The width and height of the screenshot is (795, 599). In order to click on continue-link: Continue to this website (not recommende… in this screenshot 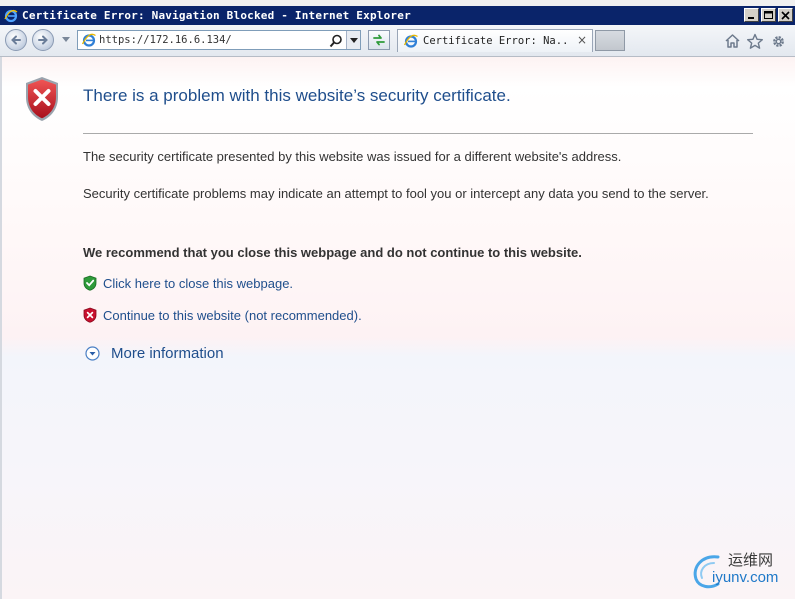, I will do `click(232, 315)`.